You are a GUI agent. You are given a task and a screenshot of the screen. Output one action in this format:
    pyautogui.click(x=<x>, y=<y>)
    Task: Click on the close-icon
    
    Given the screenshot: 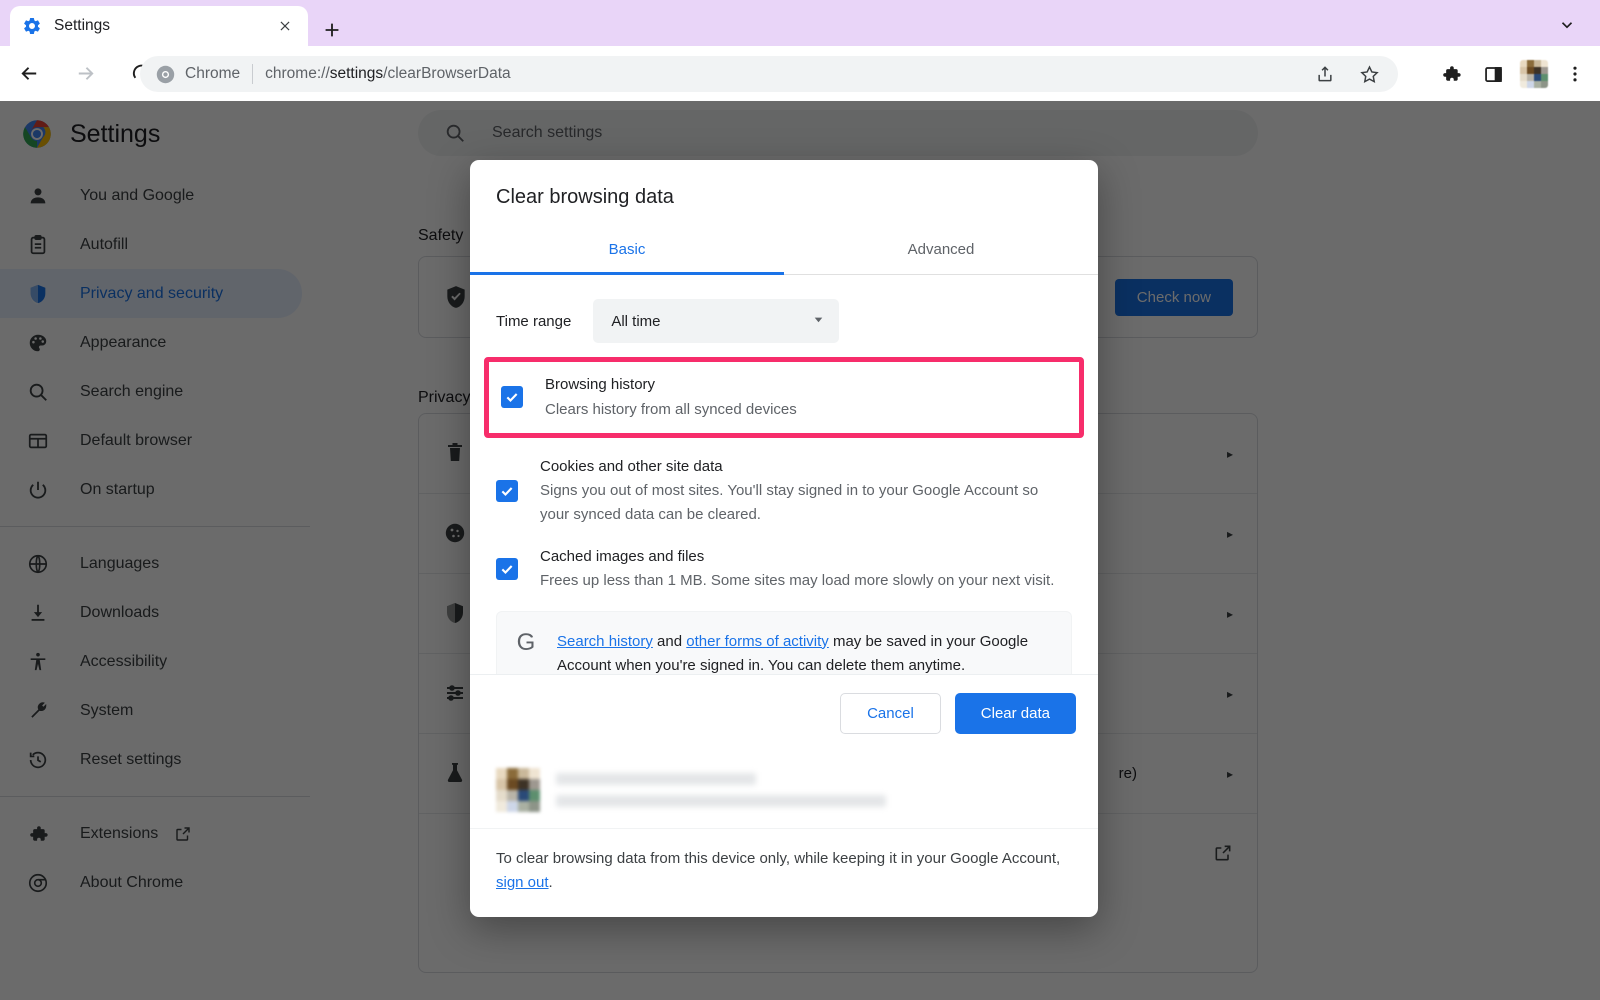 What is the action you would take?
    pyautogui.click(x=285, y=26)
    